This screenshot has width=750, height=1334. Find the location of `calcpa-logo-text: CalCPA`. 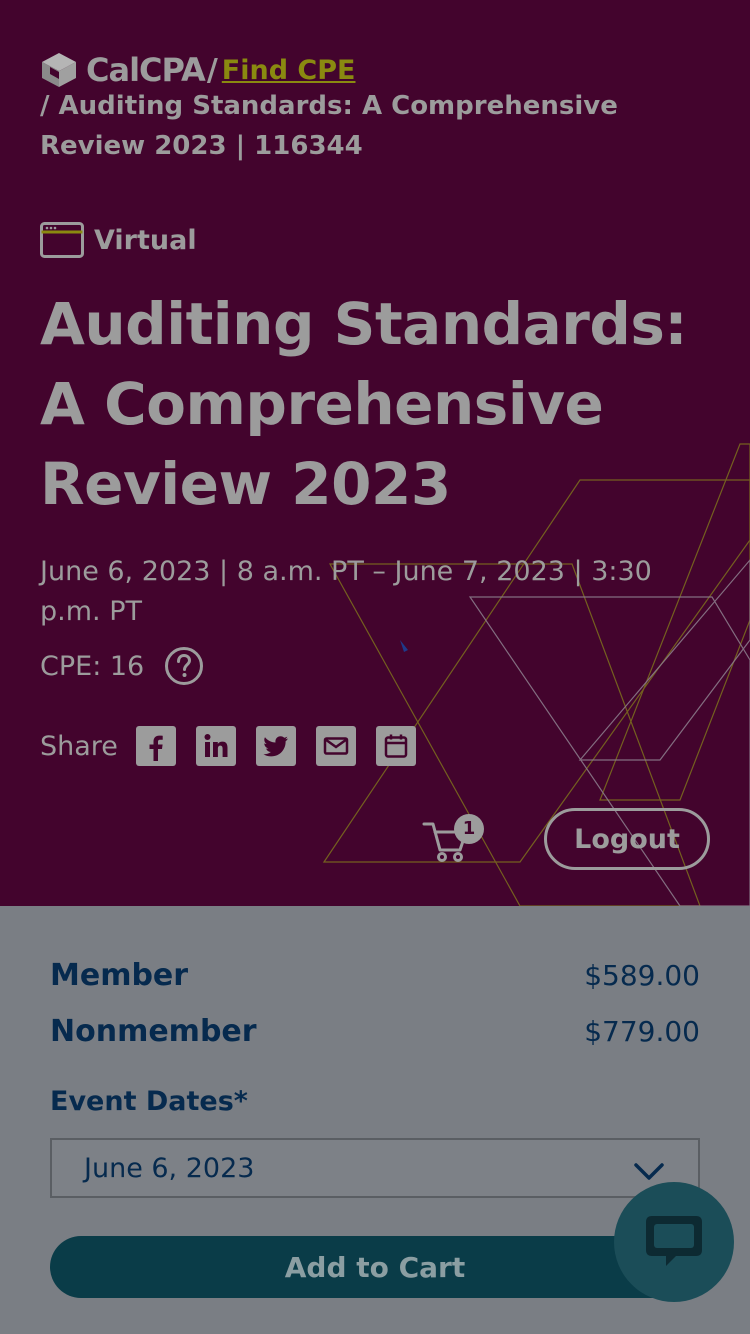

calcpa-logo-text: CalCPA is located at coordinates (146, 70).